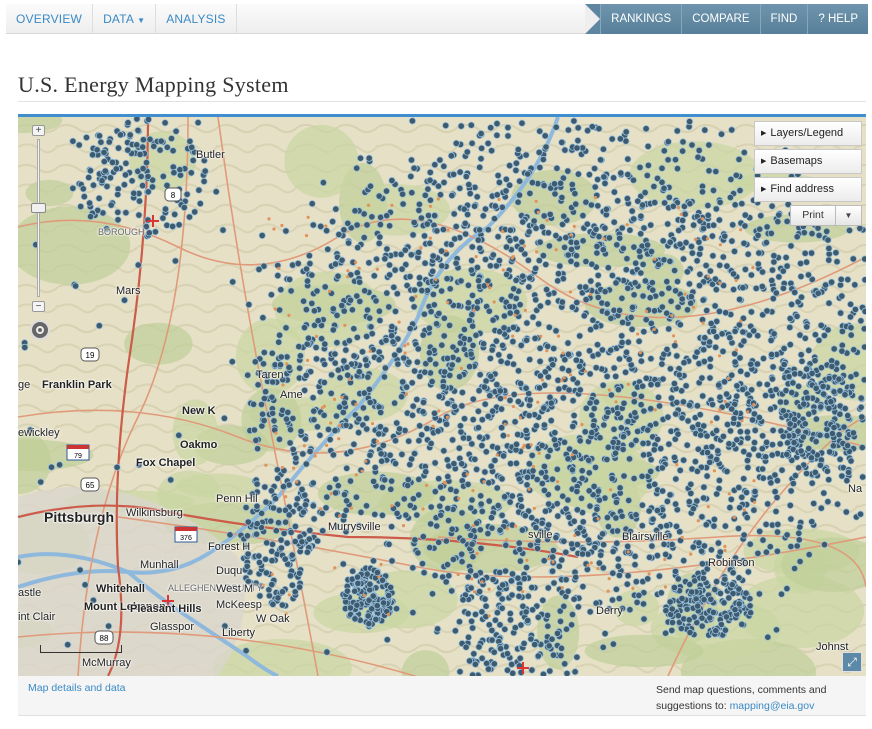  Describe the element at coordinates (354, 527) in the screenshot. I see `place-label: Murrysville` at that location.